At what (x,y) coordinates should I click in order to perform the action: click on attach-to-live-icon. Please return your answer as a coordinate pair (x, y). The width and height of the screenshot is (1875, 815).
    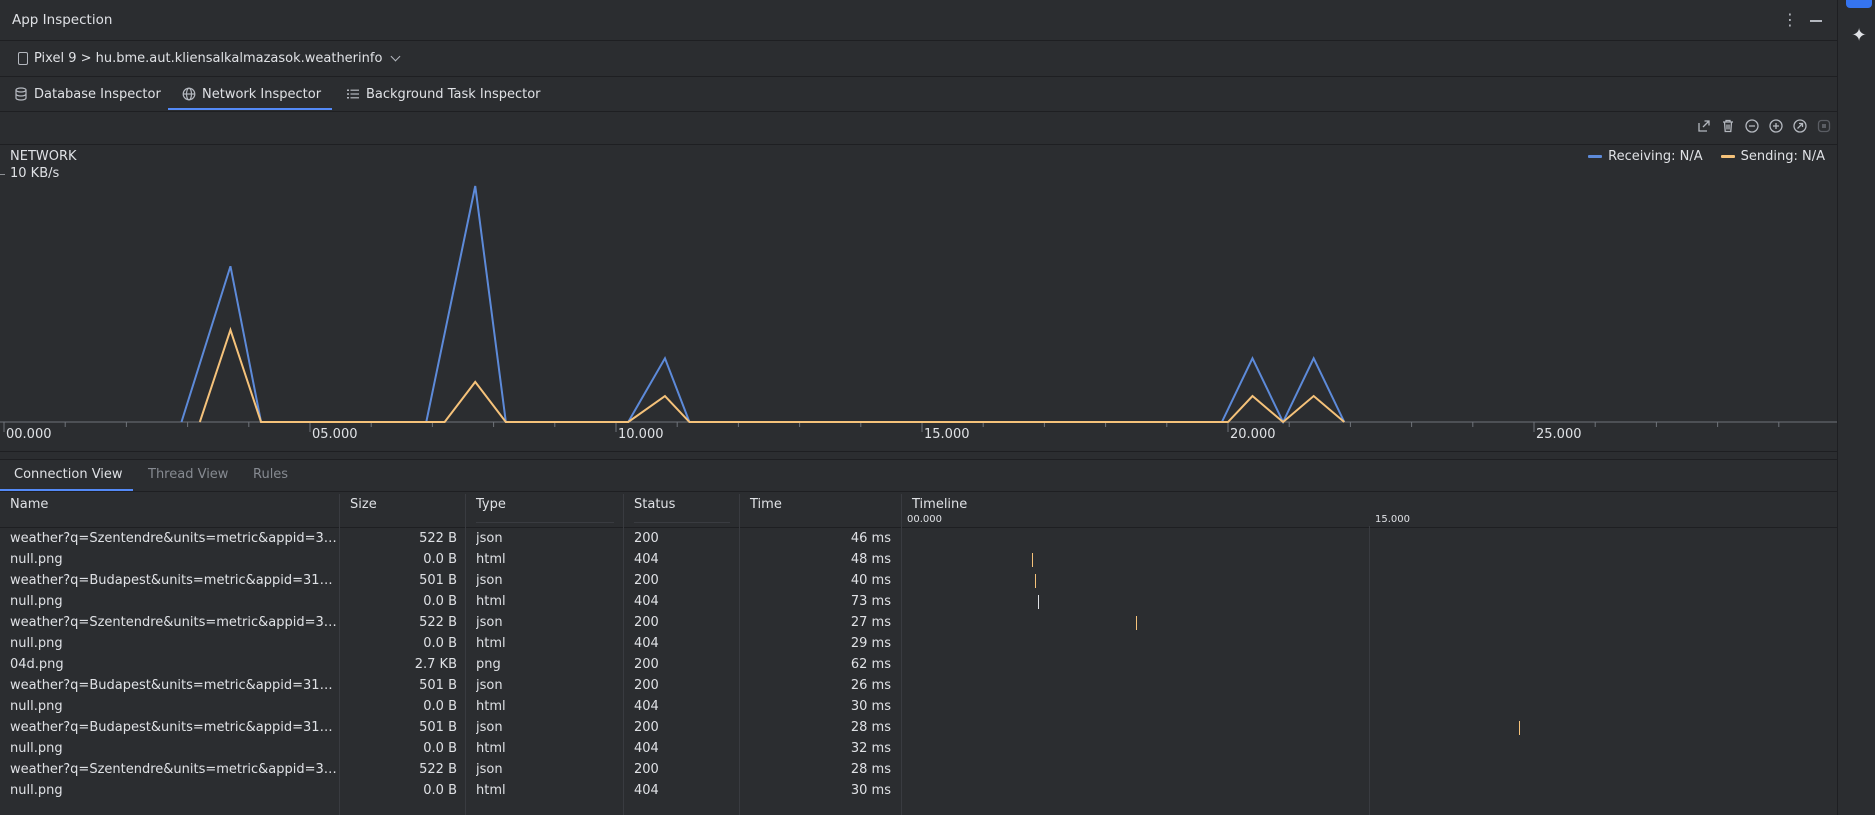
    Looking at the image, I should click on (1824, 126).